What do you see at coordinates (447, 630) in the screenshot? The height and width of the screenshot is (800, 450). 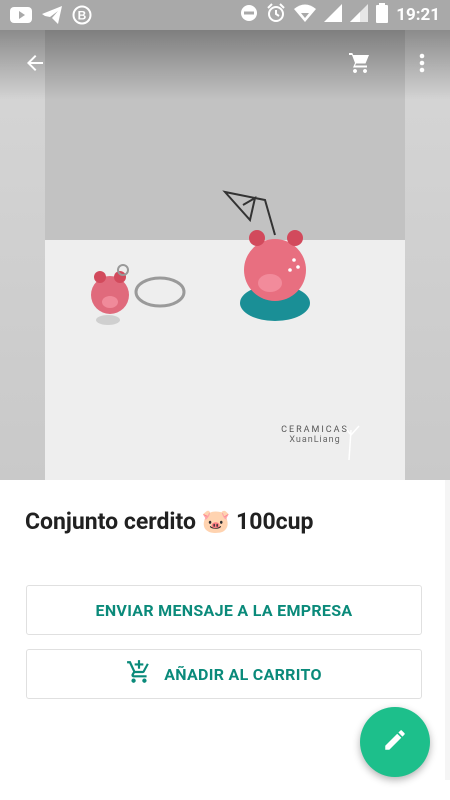 I see `scroll-edge` at bounding box center [447, 630].